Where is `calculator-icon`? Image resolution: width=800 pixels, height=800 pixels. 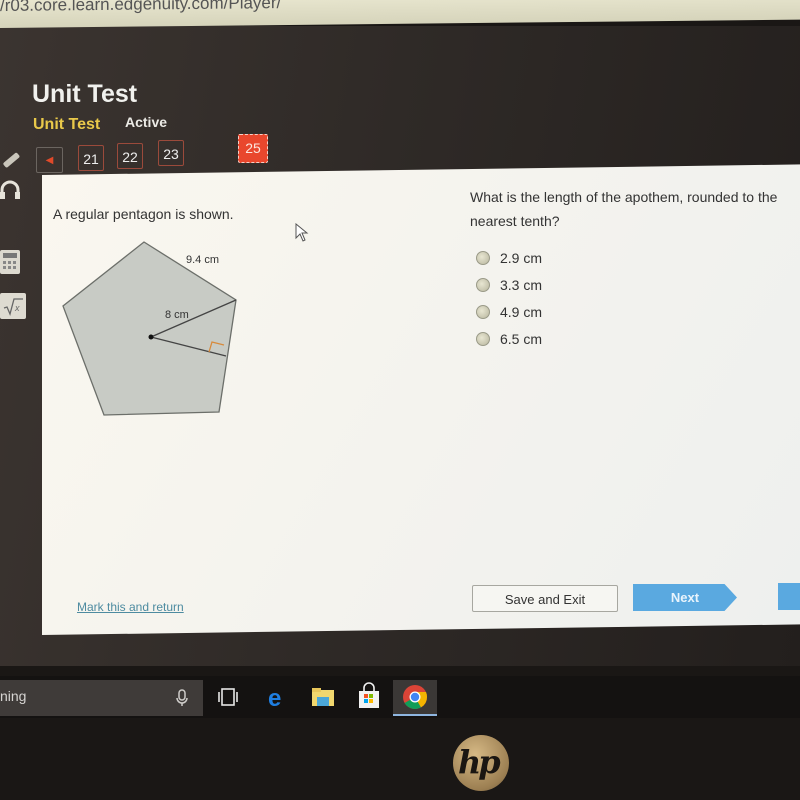
calculator-icon is located at coordinates (10, 262).